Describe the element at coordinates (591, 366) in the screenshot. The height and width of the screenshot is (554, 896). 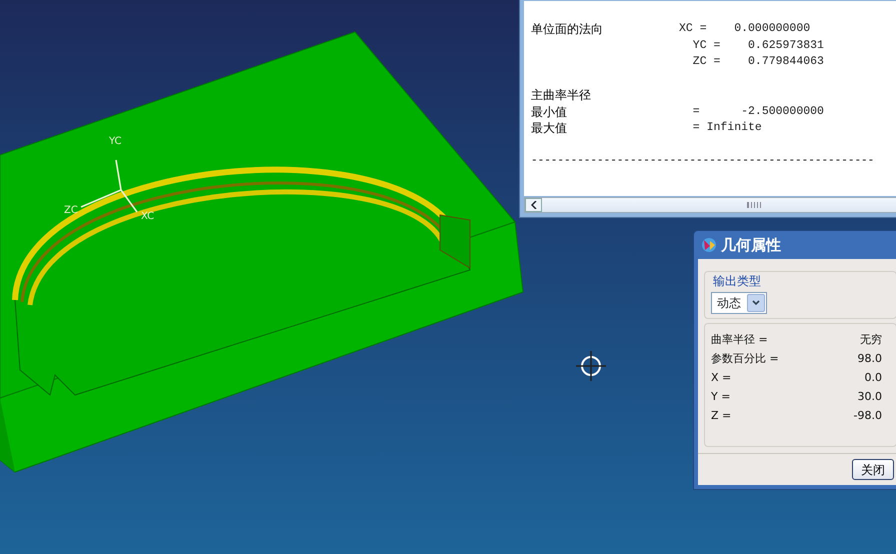
I see `crosshair-cursor-icon` at that location.